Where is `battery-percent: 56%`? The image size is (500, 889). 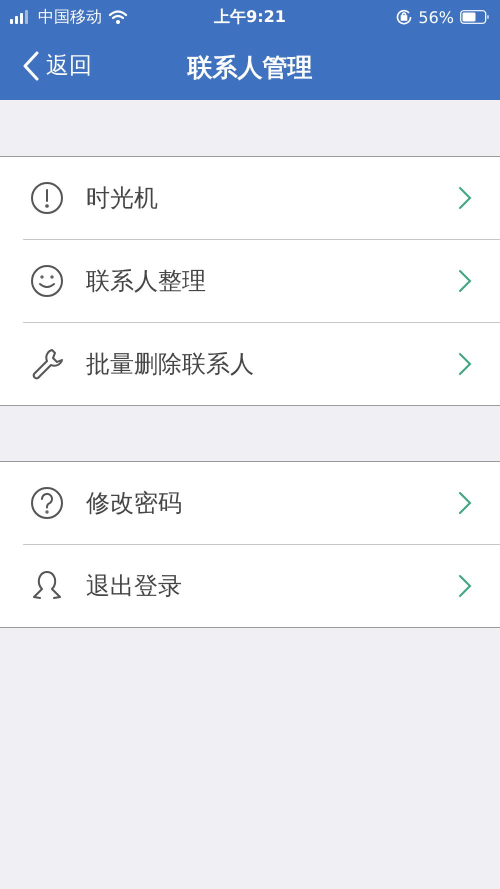 battery-percent: 56% is located at coordinates (436, 17).